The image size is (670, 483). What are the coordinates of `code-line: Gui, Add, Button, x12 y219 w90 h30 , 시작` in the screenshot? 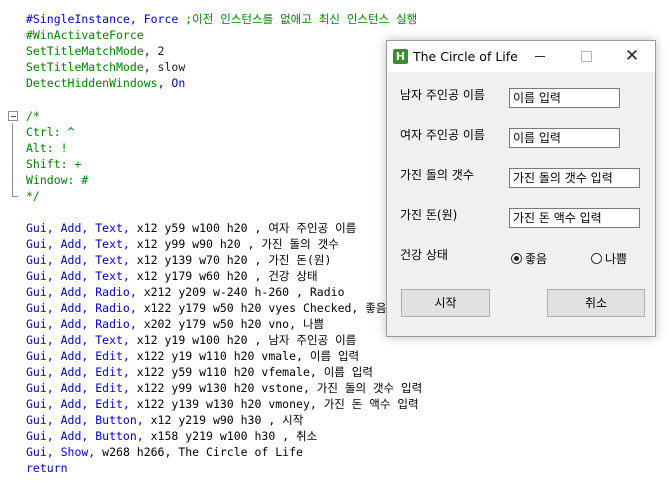 It's located at (164, 420).